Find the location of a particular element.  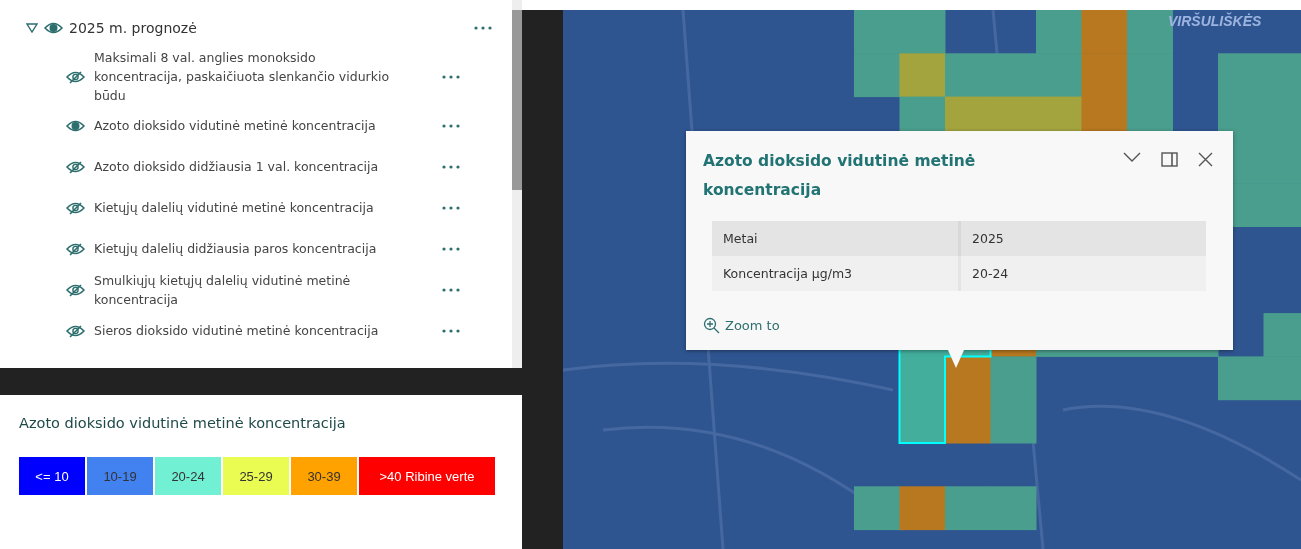

dock-panel-icon is located at coordinates (1169, 159).